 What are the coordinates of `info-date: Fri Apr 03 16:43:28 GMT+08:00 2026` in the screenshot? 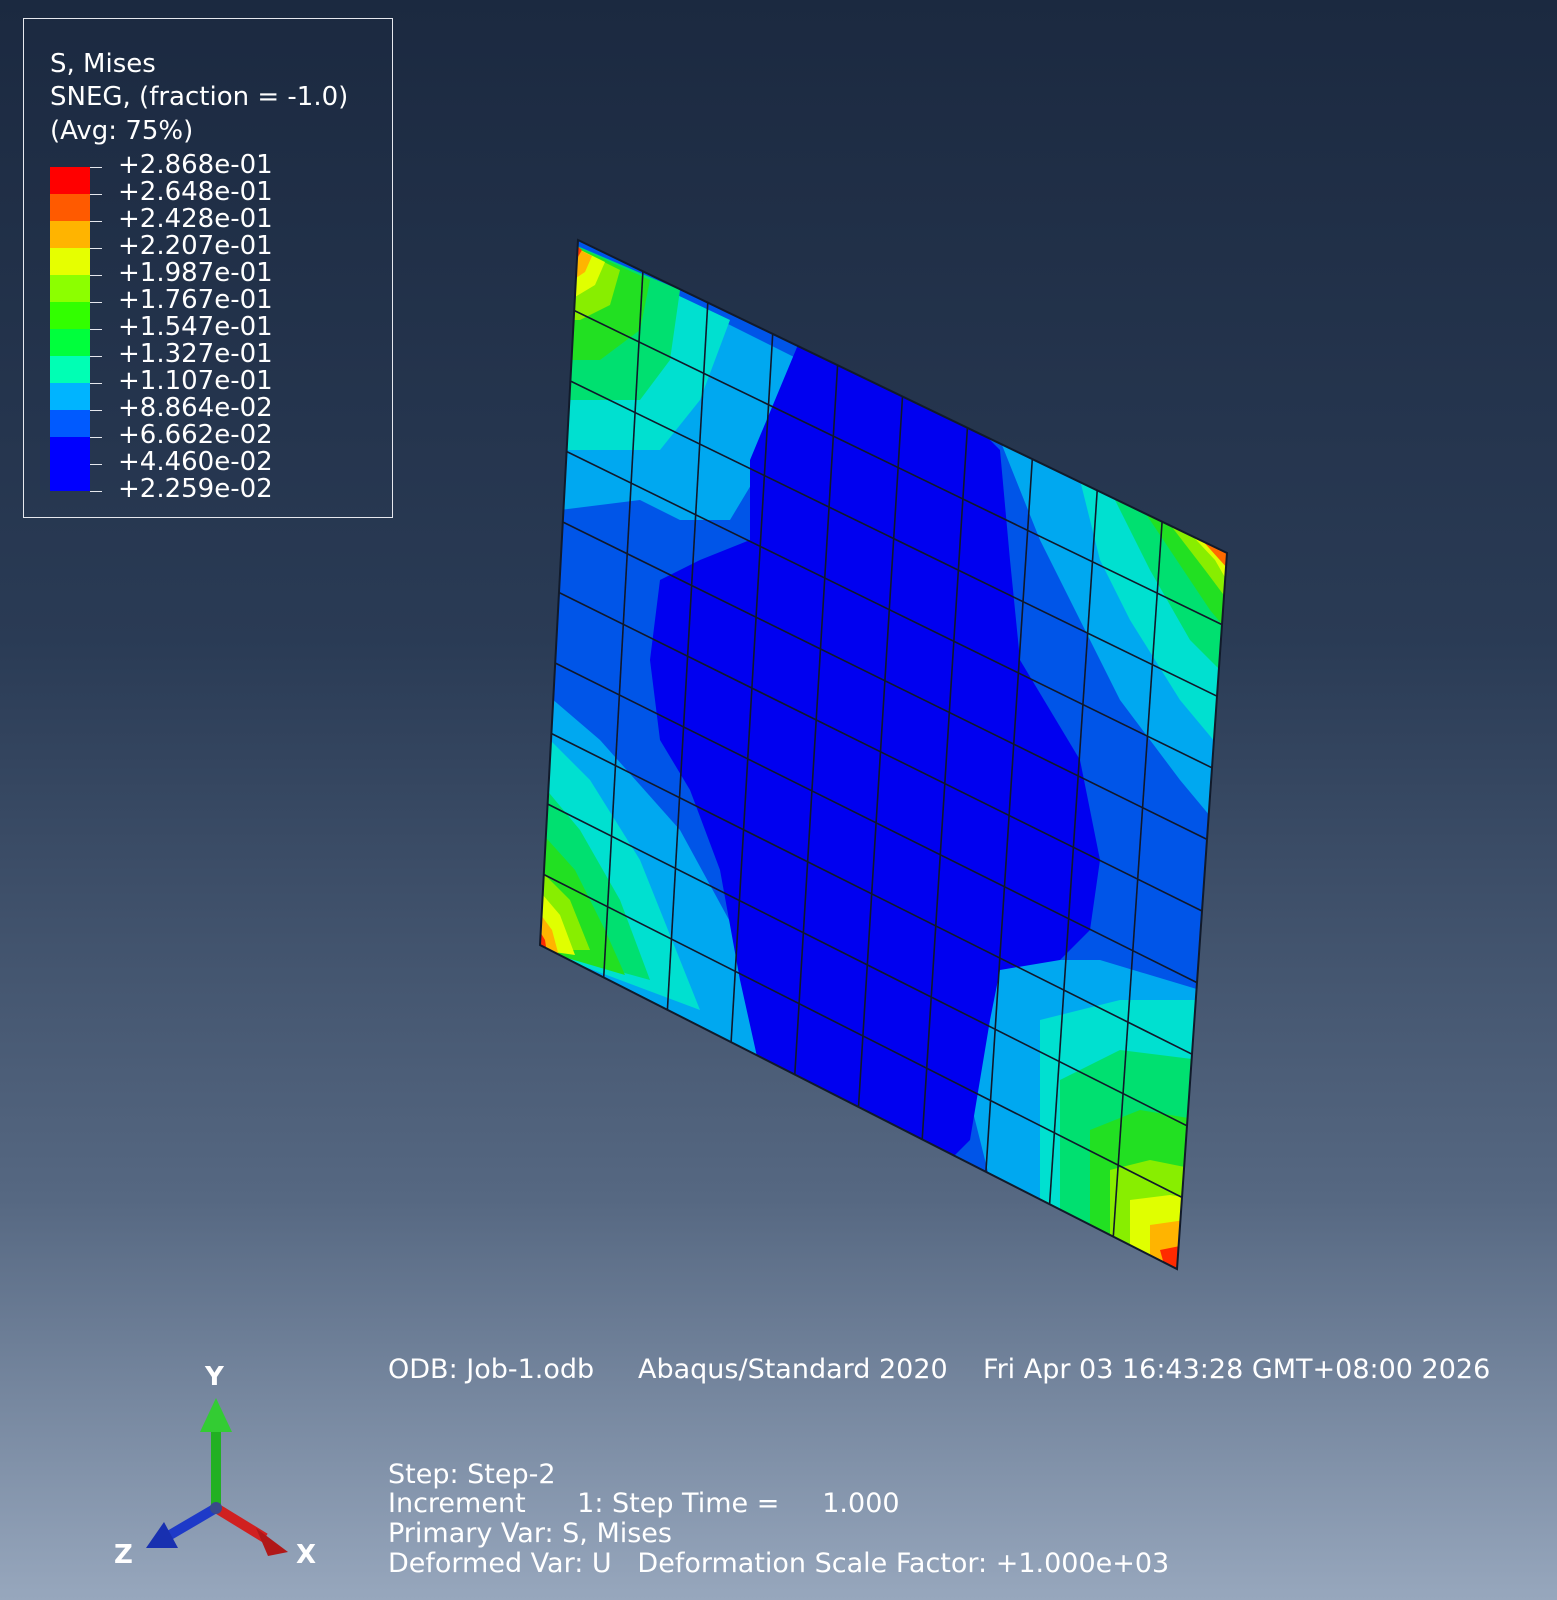 It's located at (1237, 1369).